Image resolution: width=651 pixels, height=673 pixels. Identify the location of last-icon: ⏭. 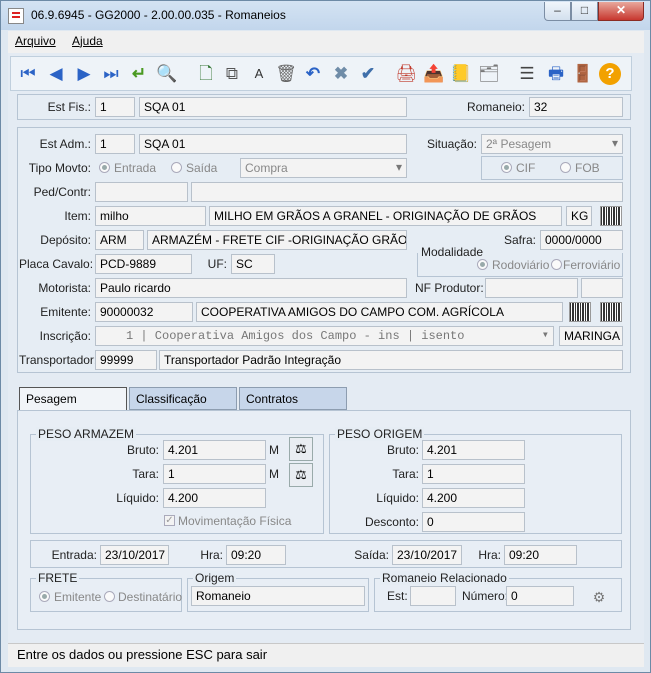
(111, 74).